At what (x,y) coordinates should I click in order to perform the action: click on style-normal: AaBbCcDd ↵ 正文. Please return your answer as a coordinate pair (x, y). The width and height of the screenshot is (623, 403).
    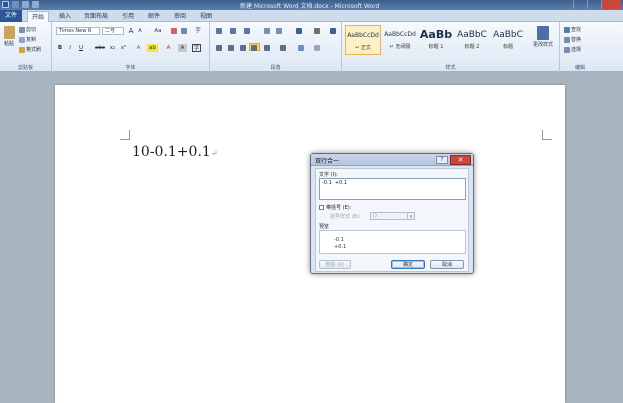
    Looking at the image, I should click on (363, 40).